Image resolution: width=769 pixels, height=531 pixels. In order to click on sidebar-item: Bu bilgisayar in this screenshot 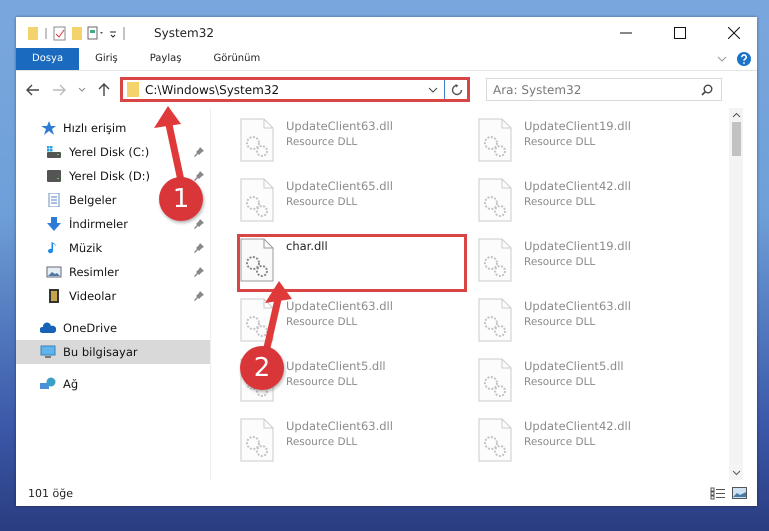, I will do `click(113, 352)`.